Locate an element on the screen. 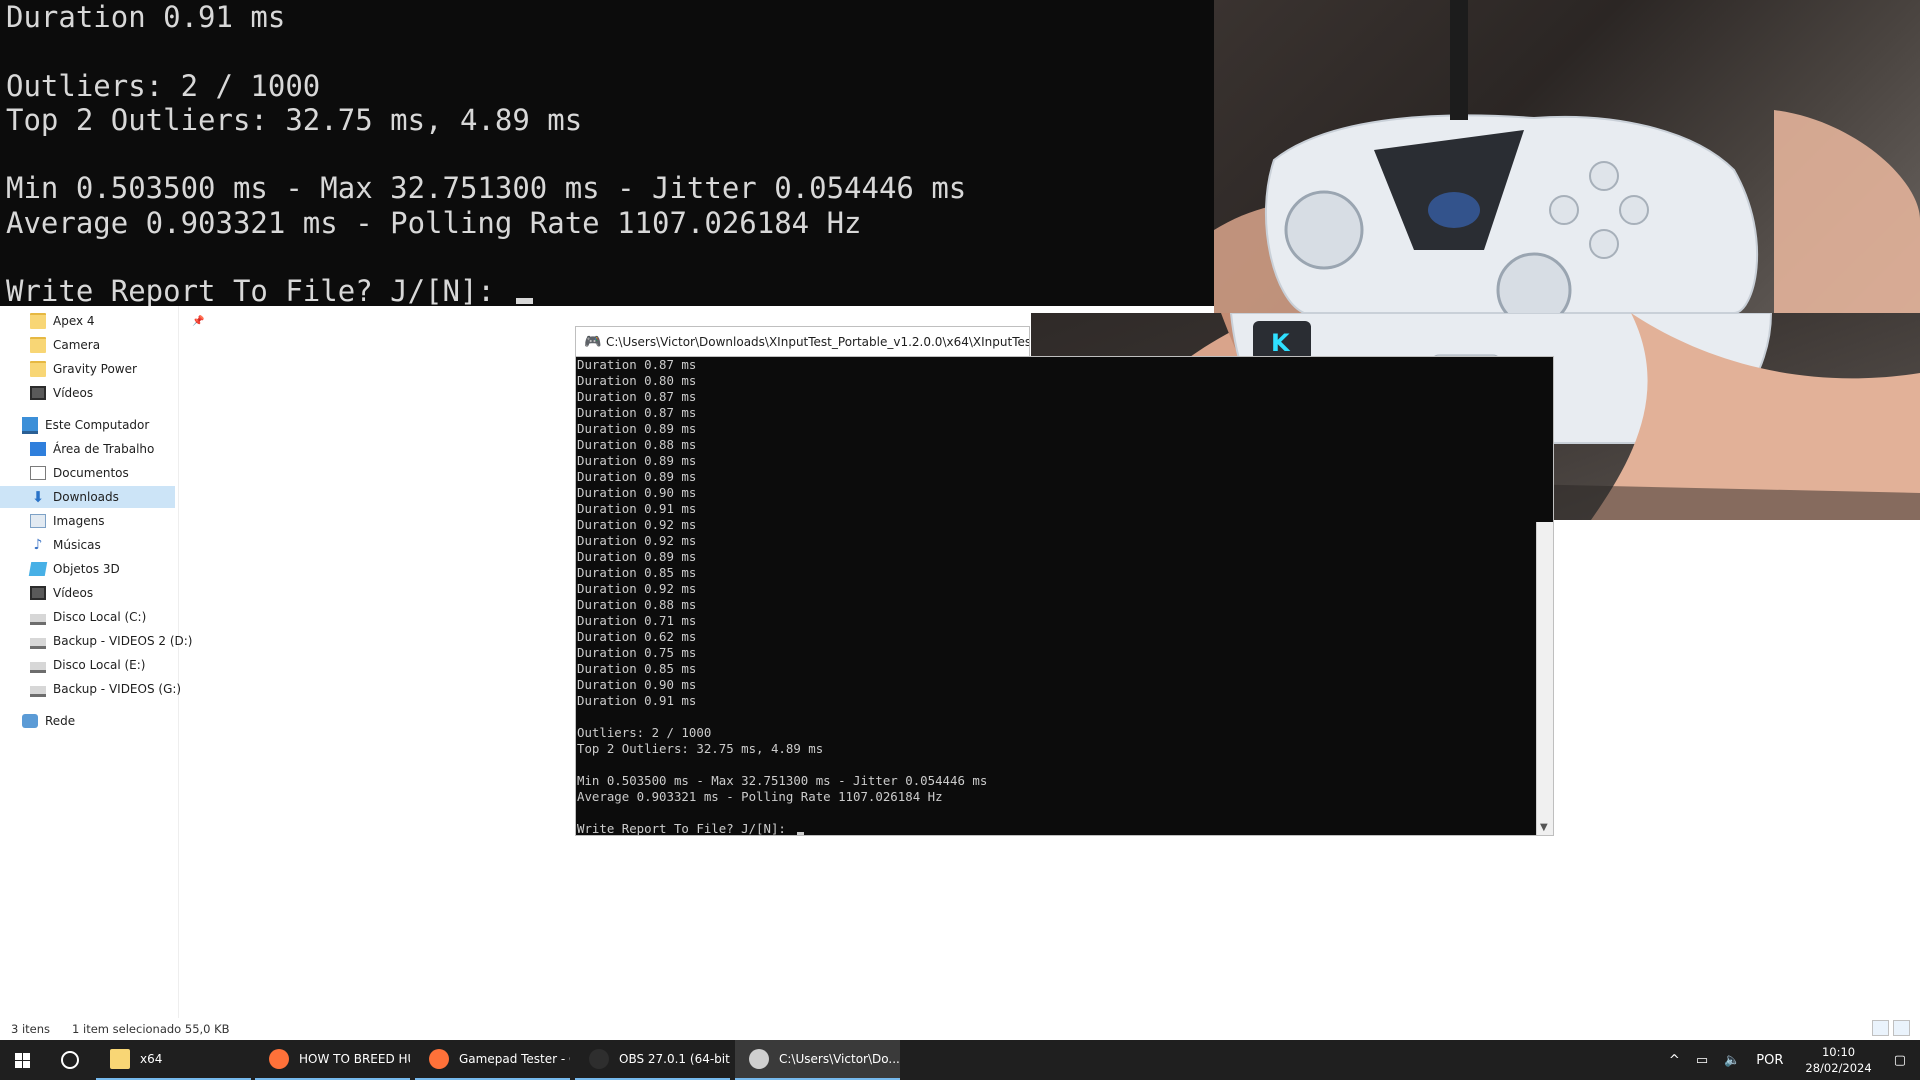  nav-item-label: Músicas is located at coordinates (77, 545).